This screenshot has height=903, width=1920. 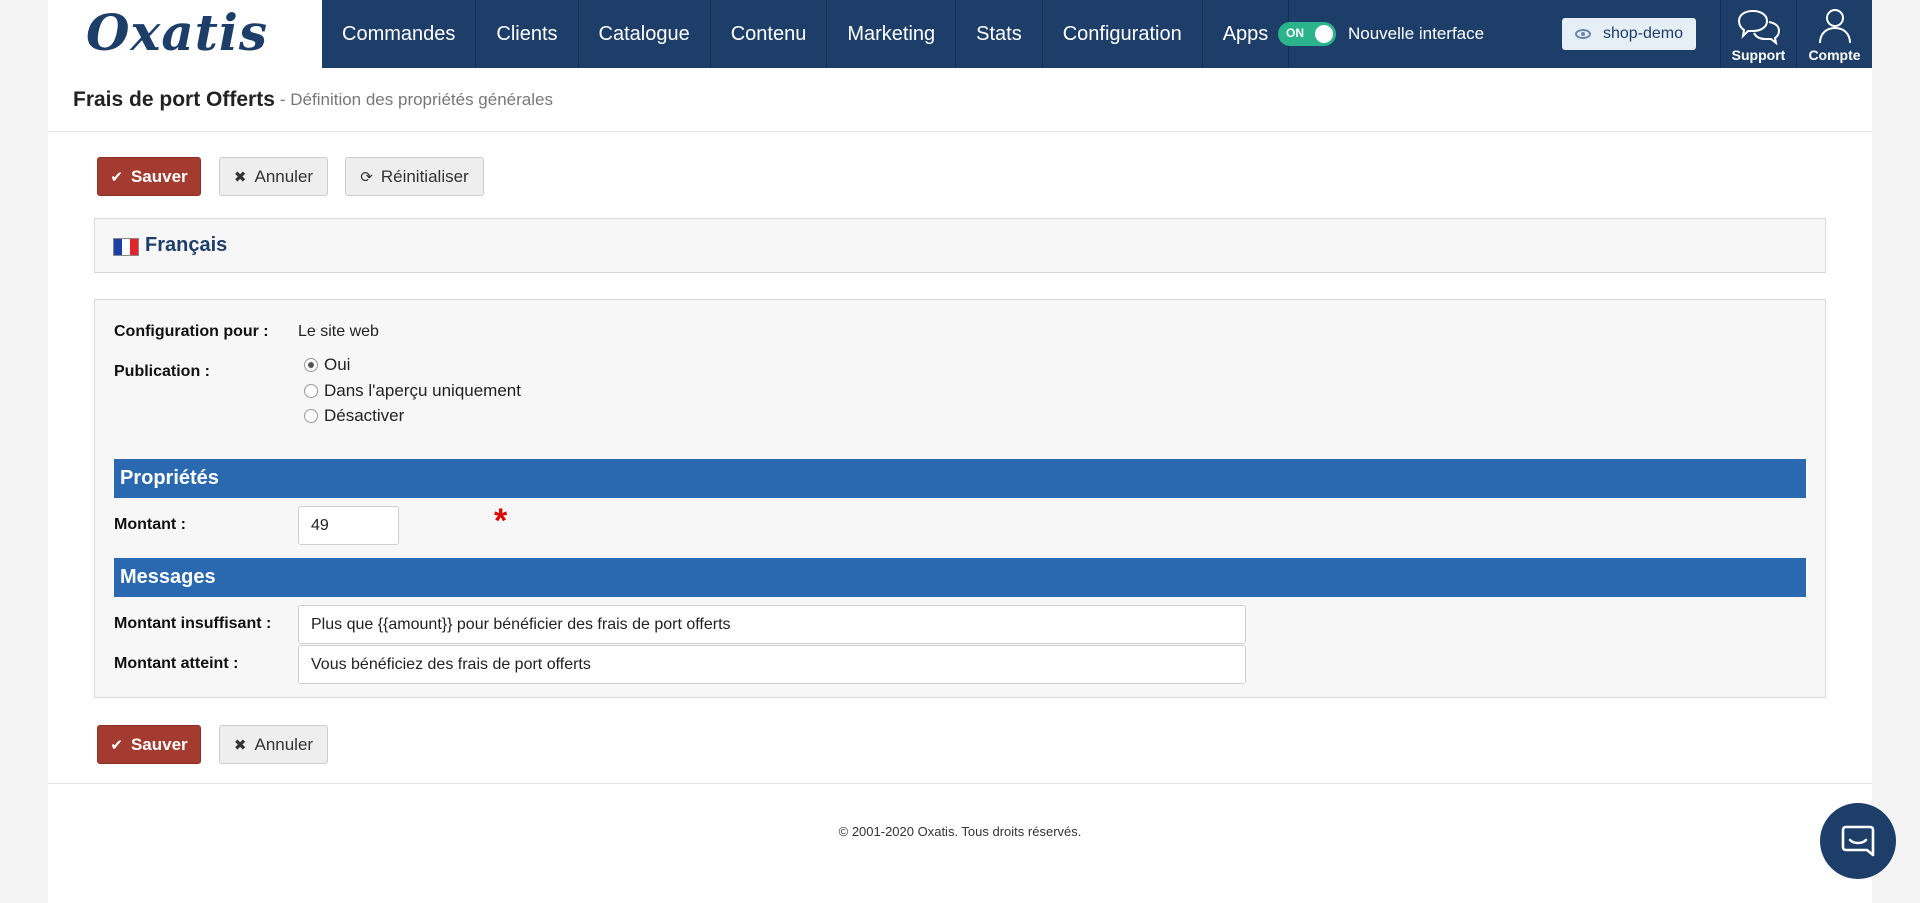 I want to click on chat-icon, so click(x=1858, y=841).